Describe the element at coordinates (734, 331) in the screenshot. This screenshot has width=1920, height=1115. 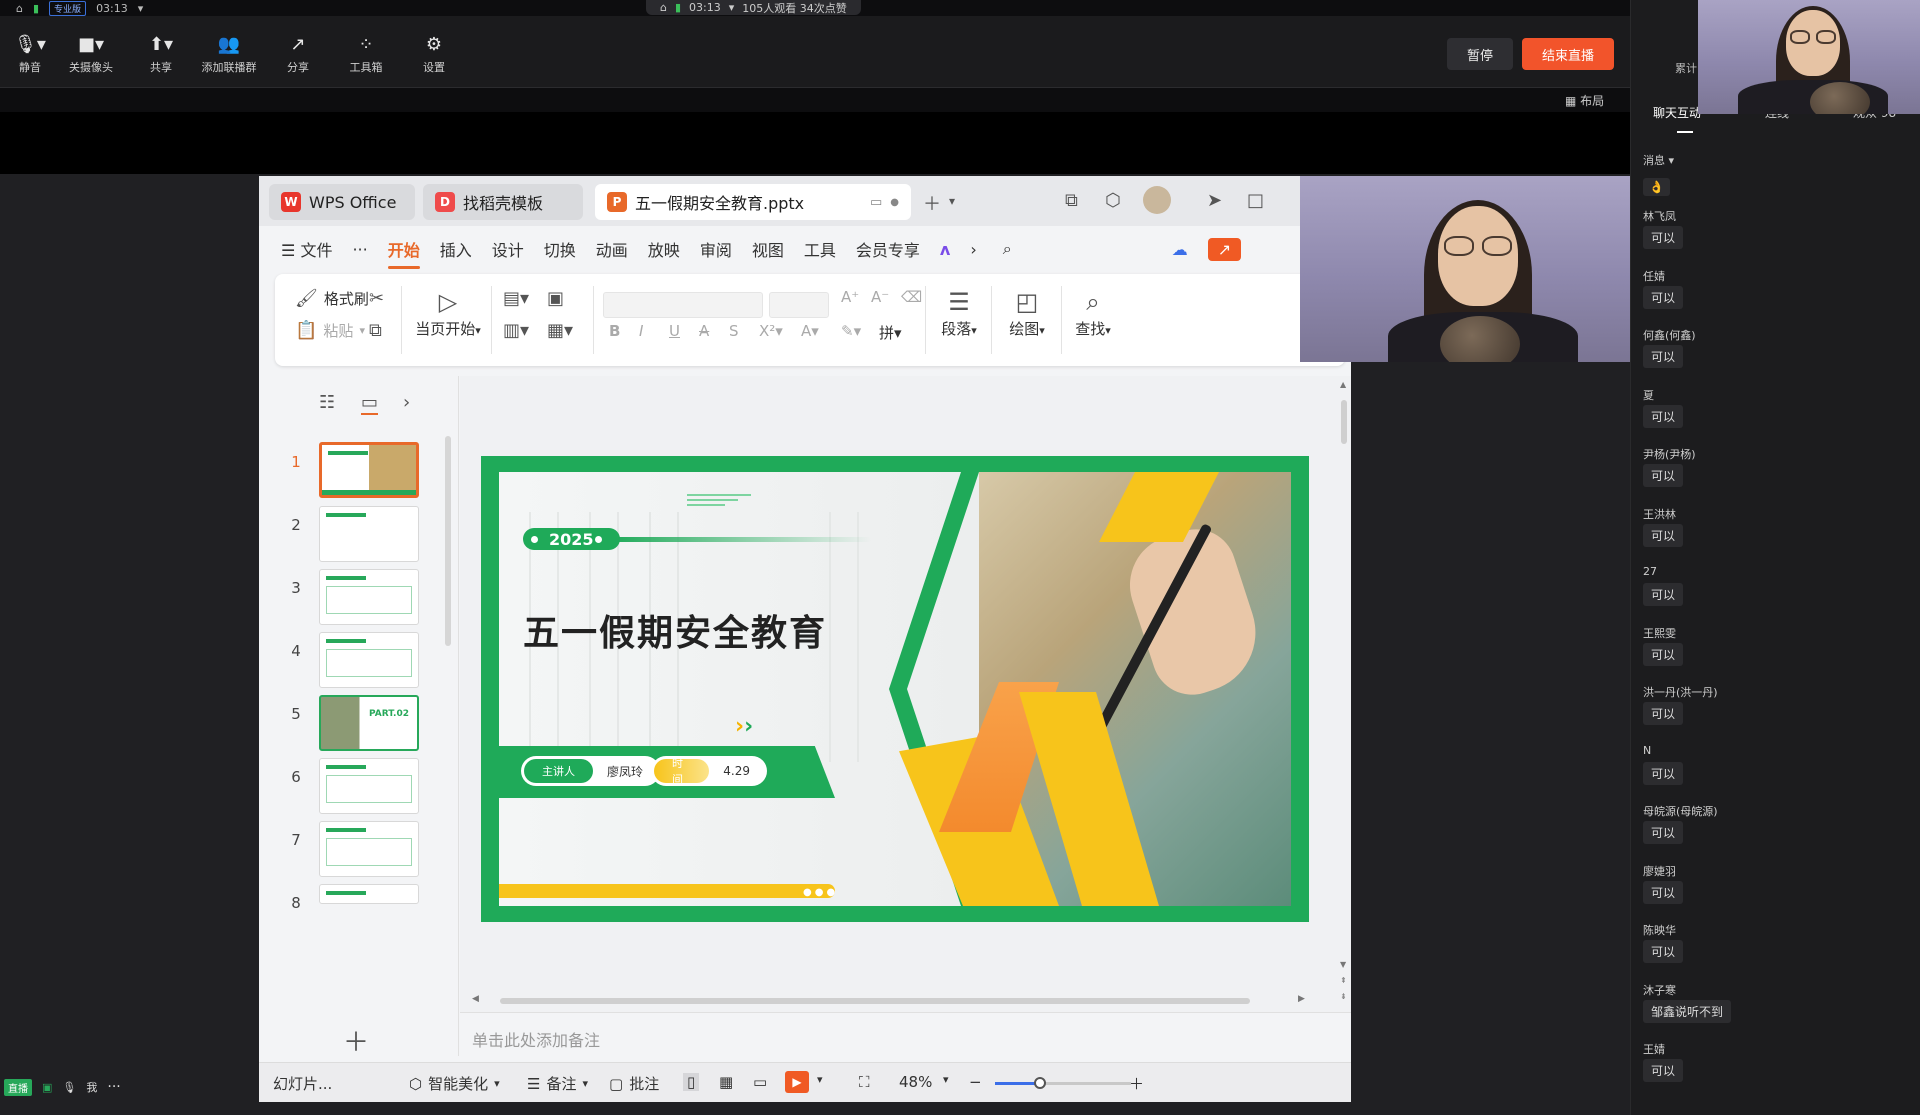
I see `shadow-icon: S` at that location.